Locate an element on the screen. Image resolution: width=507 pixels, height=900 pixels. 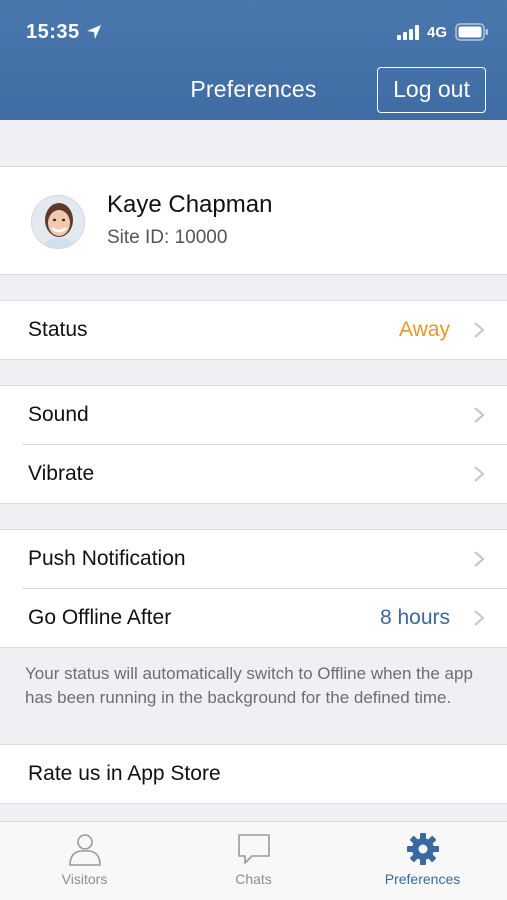
rate-group: Rate us in App Store is located at coordinates (253, 774).